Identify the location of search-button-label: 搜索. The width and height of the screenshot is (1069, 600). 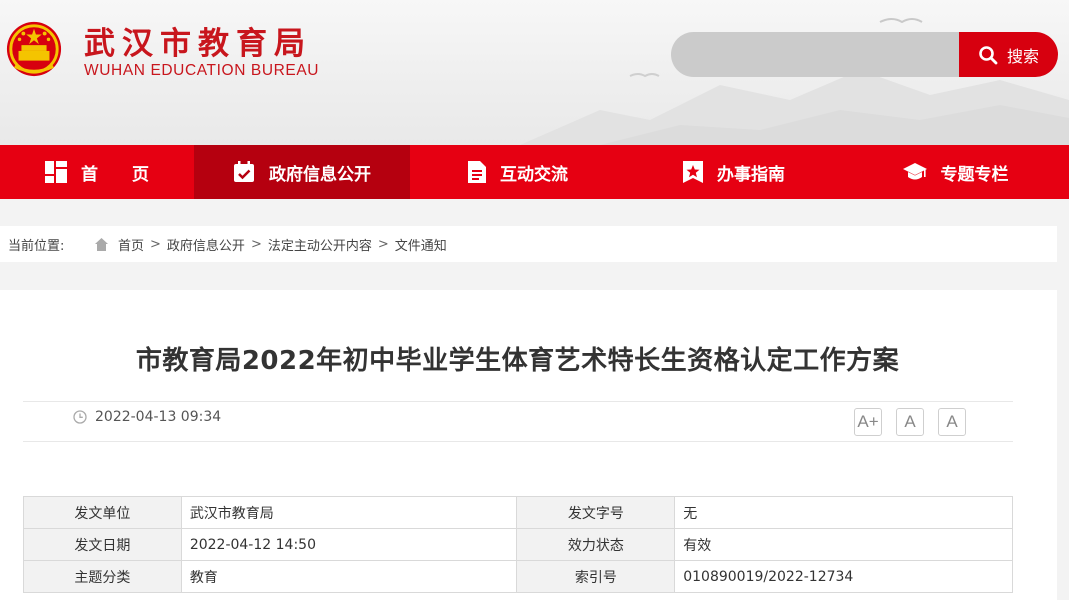
(1022, 56).